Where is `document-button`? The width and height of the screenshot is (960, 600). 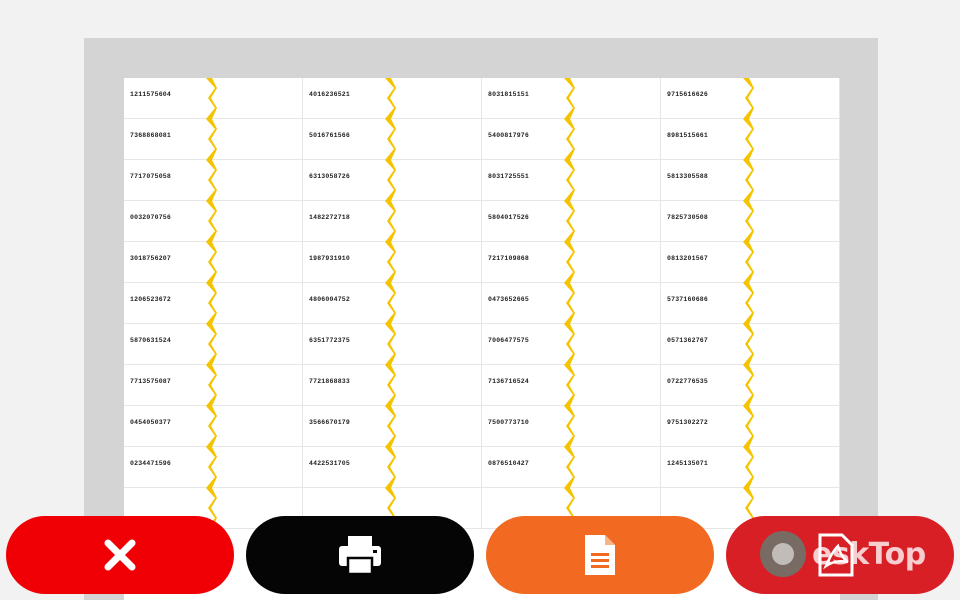
document-button is located at coordinates (600, 555).